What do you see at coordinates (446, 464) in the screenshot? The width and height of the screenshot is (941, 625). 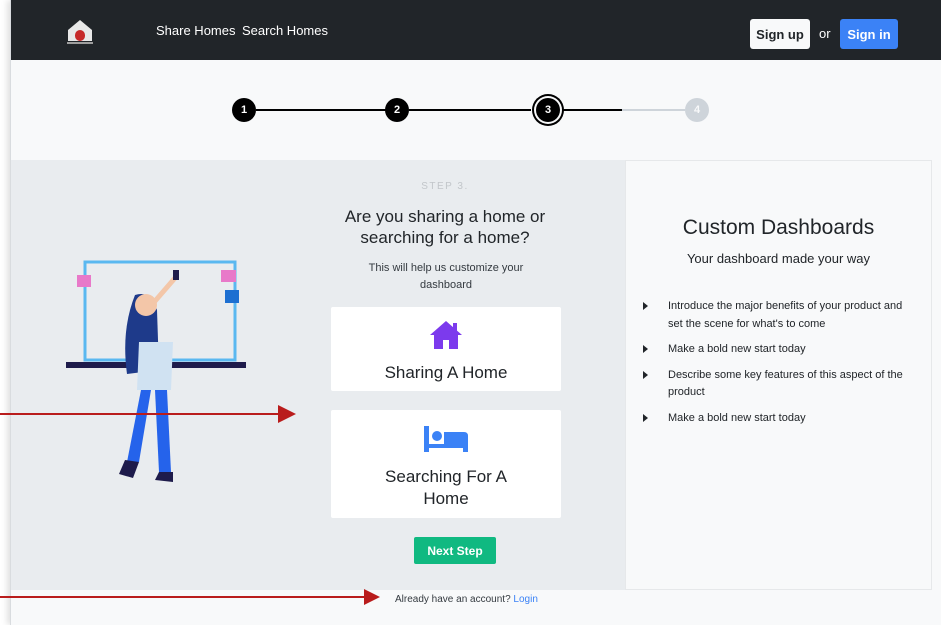 I see `option-searching-home: Searching For A Home` at bounding box center [446, 464].